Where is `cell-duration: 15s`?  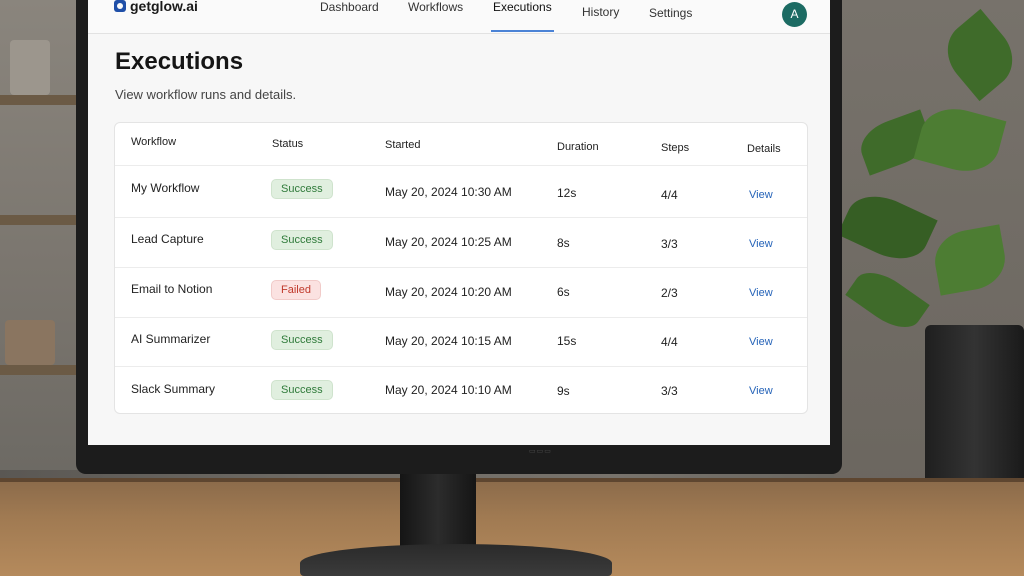
cell-duration: 15s is located at coordinates (567, 341).